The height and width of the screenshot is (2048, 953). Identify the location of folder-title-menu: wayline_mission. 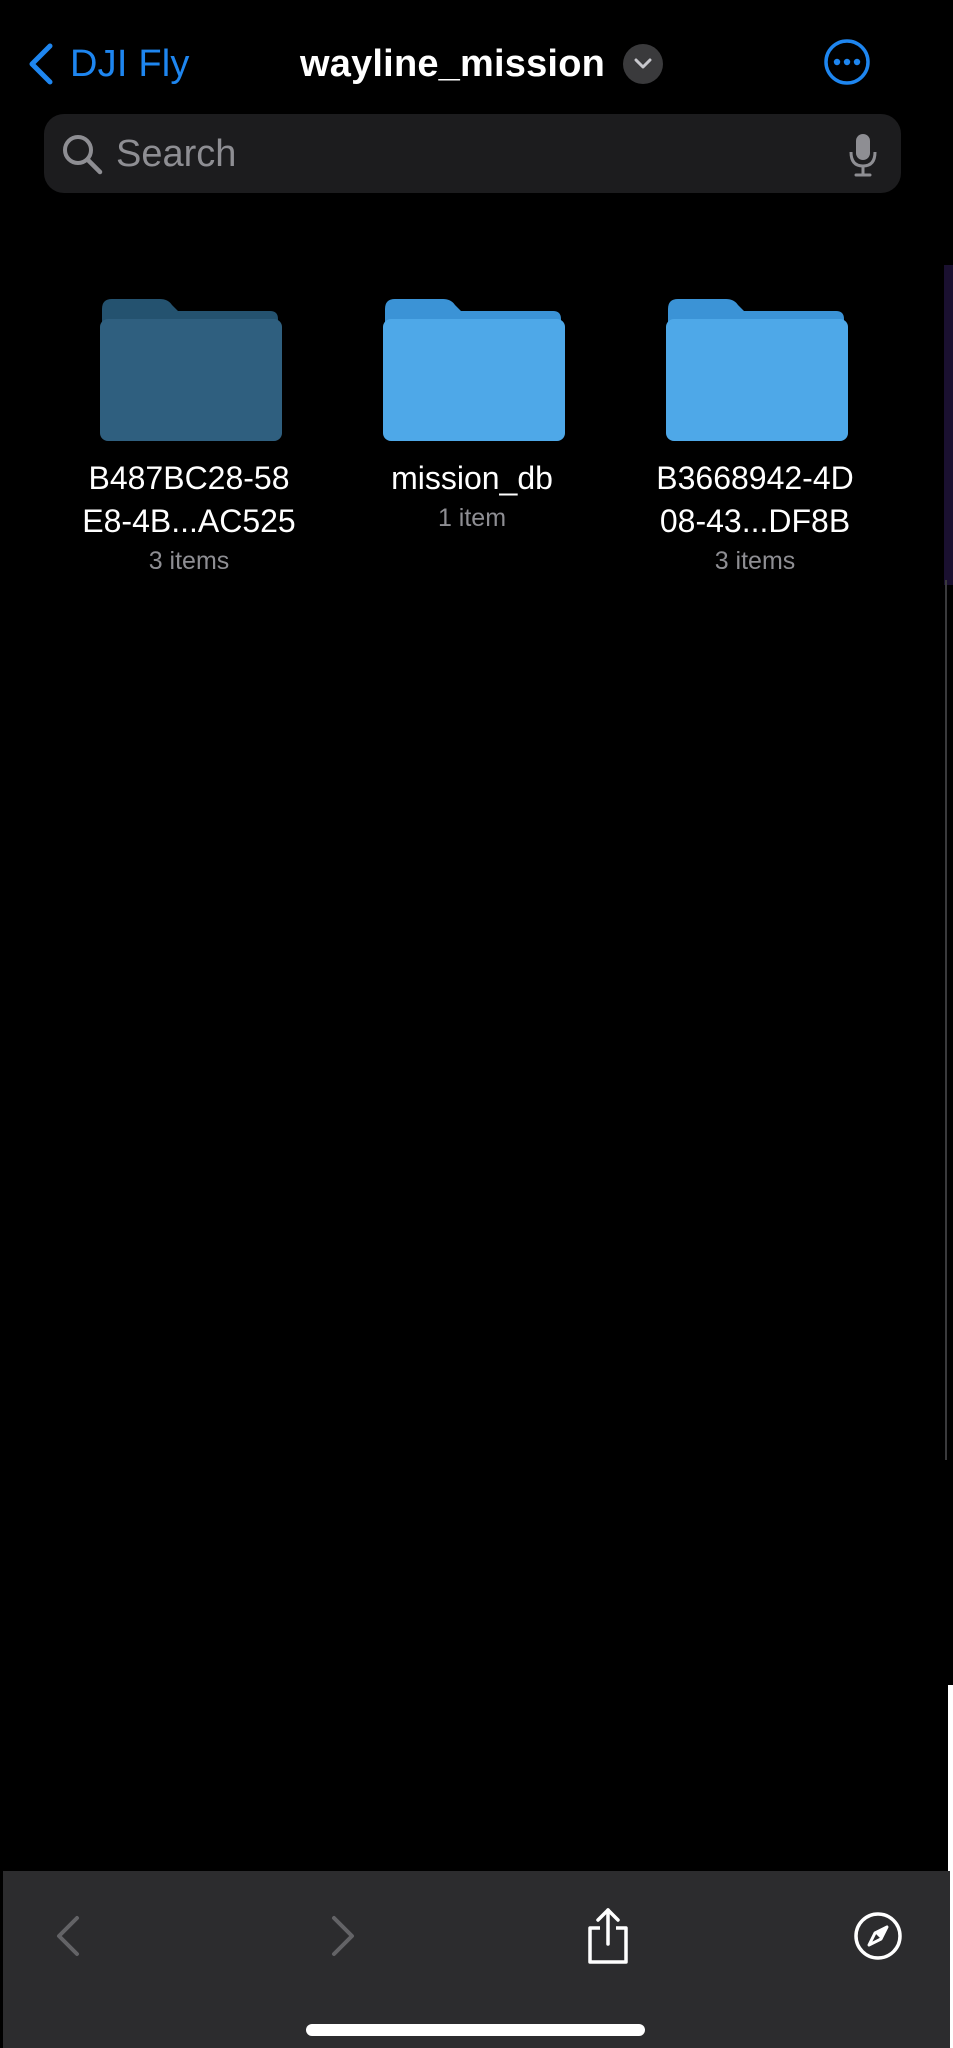
(482, 64).